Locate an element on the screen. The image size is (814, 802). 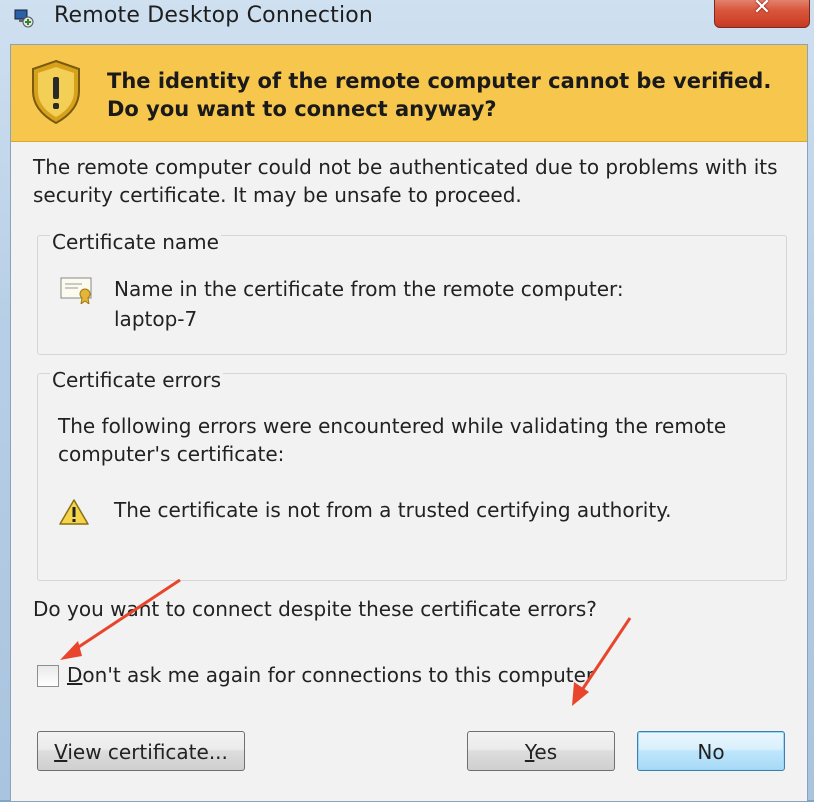
title-bar: Remote Desktop Connection ✕ is located at coordinates (407, 17).